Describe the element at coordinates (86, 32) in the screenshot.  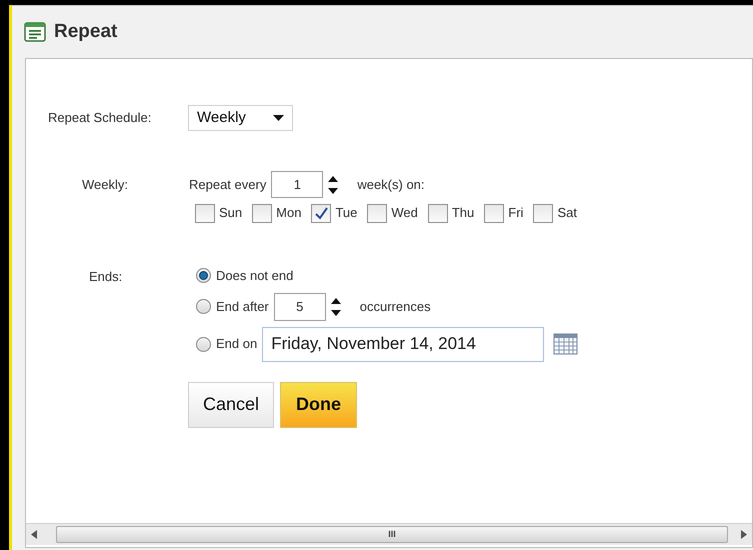
I see `window-title: Repeat` at that location.